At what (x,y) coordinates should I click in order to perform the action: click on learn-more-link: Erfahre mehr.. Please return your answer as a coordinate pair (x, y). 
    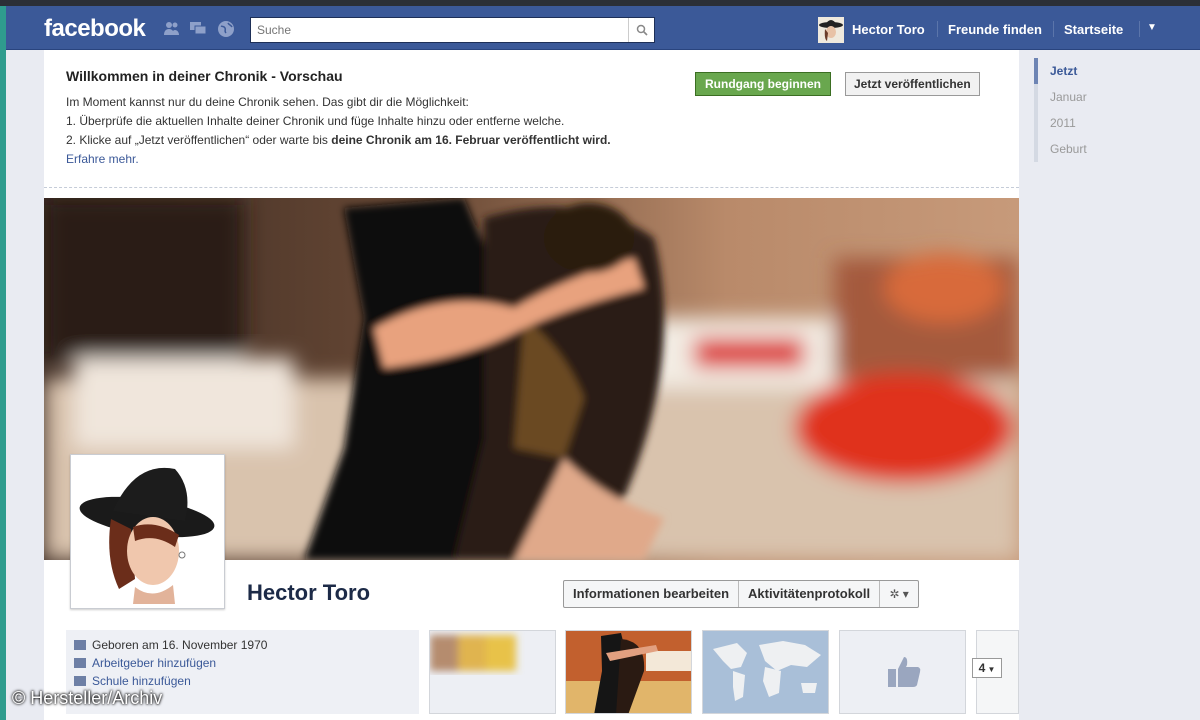
    Looking at the image, I should click on (102, 159).